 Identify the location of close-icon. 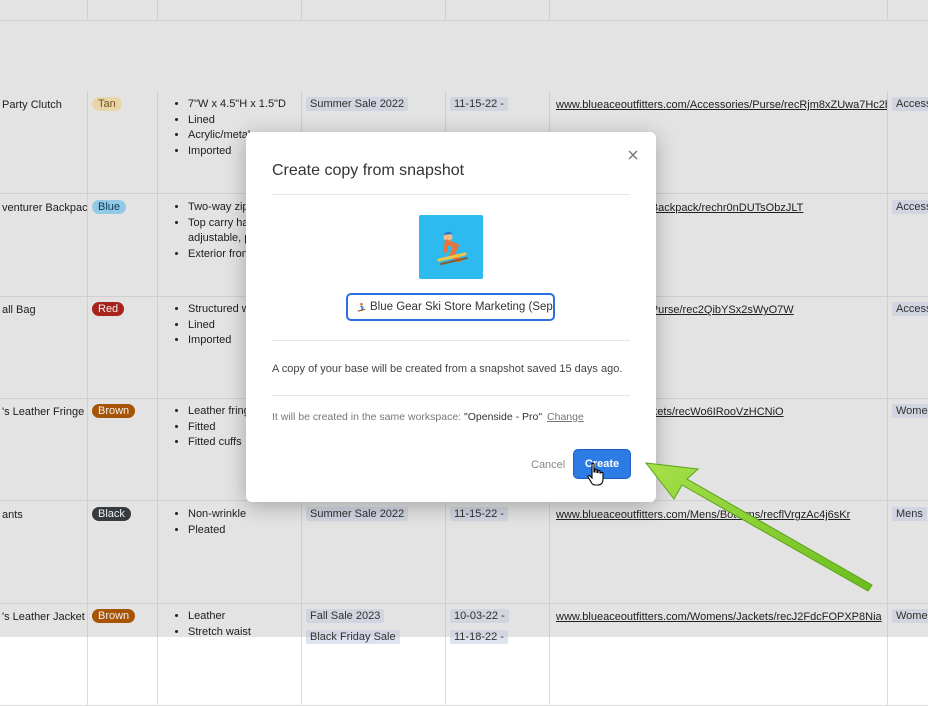
(633, 155).